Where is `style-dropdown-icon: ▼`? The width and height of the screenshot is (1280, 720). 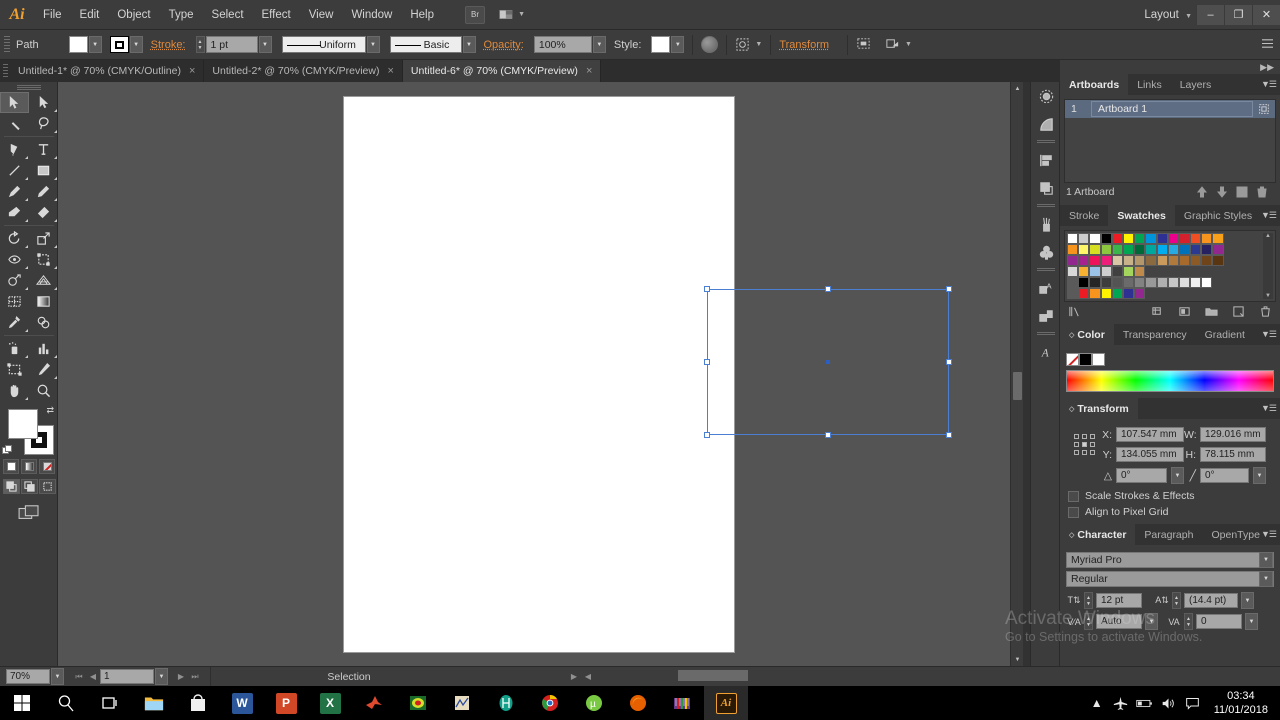
style-dropdown-icon: ▼ is located at coordinates (678, 44).